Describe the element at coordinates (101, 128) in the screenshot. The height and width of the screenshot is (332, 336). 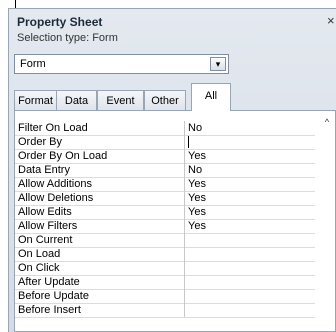
I see `property-name: Filter On Load` at that location.